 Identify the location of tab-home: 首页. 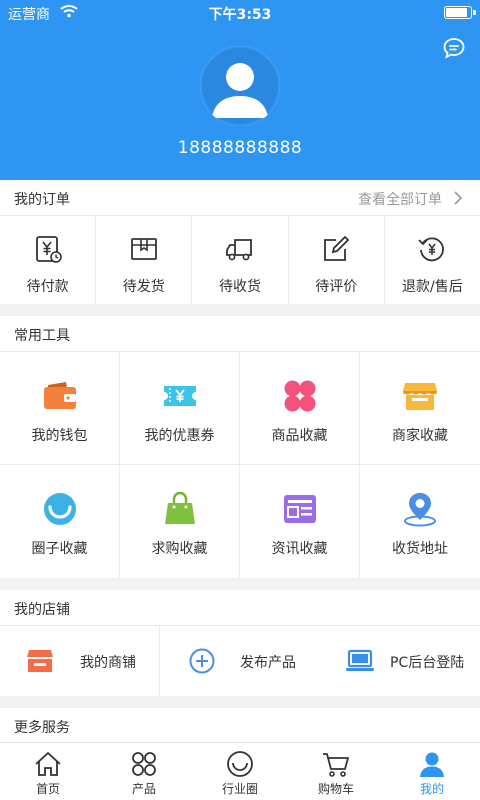
(48, 771).